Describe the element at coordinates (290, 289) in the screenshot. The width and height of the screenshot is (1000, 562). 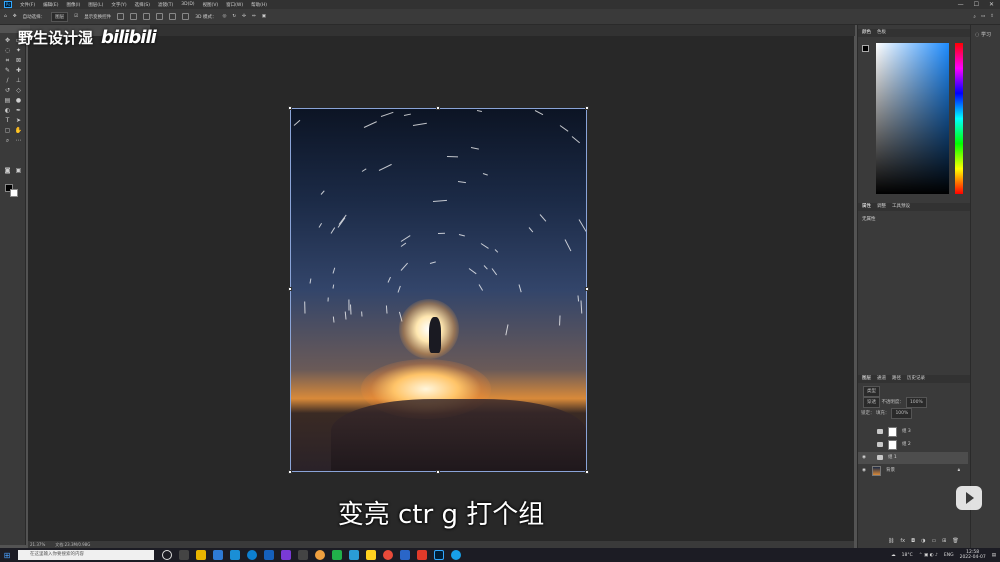
I see `transform-handle-left` at that location.